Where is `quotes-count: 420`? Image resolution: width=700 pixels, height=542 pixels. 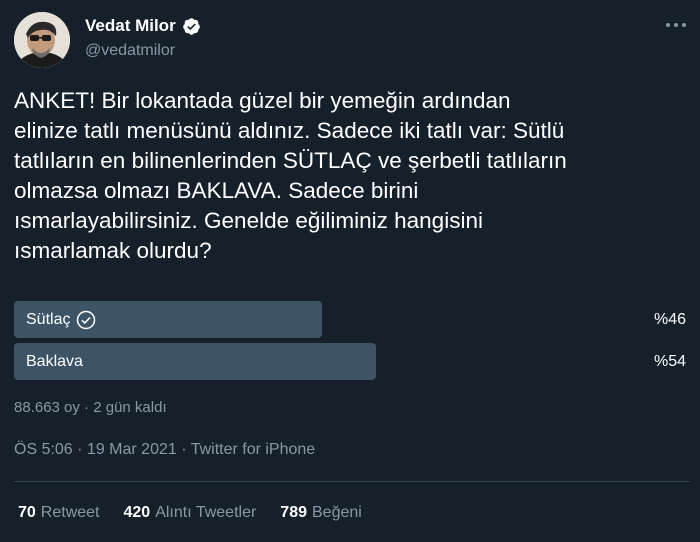 quotes-count: 420 is located at coordinates (137, 512).